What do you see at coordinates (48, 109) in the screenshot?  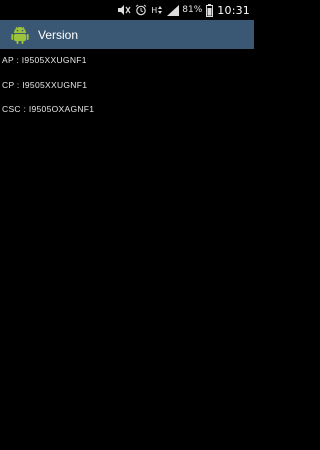 I see `csc-version-line: CSC : I9505OXAGNF1` at bounding box center [48, 109].